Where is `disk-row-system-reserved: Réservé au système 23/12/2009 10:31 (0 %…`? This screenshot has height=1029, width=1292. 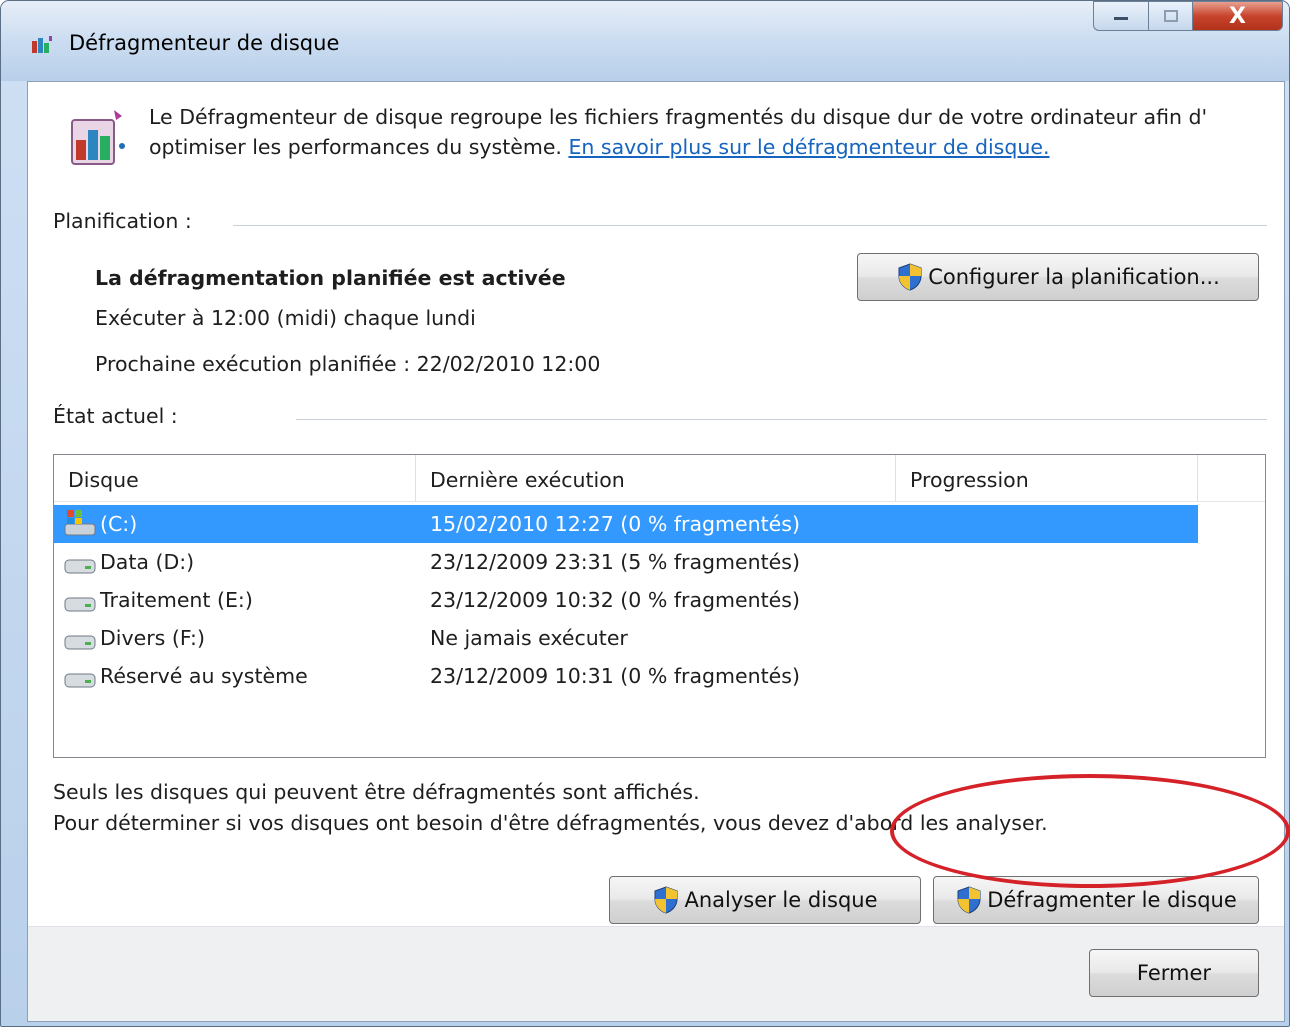 disk-row-system-reserved: Réservé au système 23/12/2009 10:31 (0 %… is located at coordinates (626, 676).